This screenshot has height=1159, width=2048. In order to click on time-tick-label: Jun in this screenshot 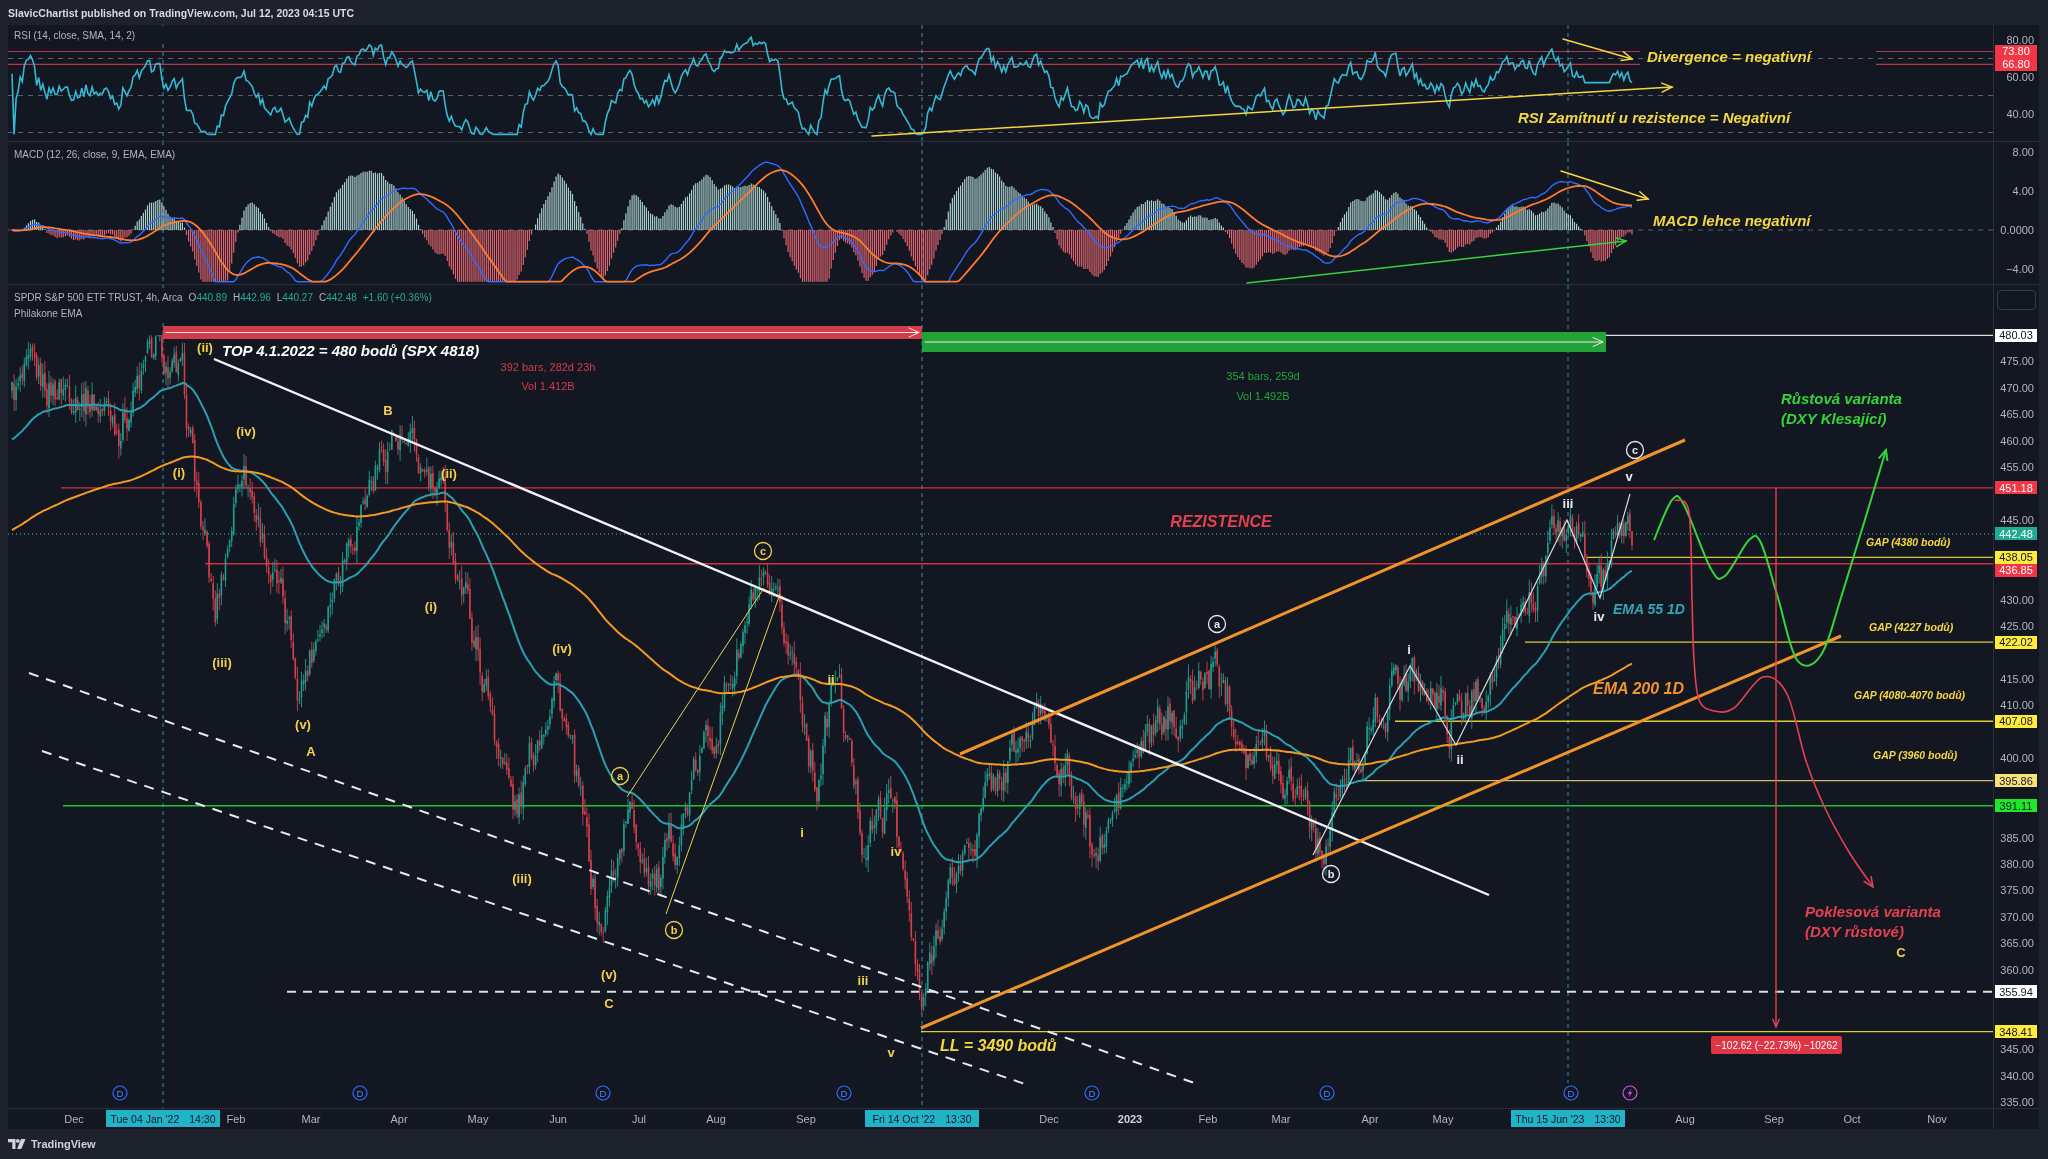, I will do `click(558, 1119)`.